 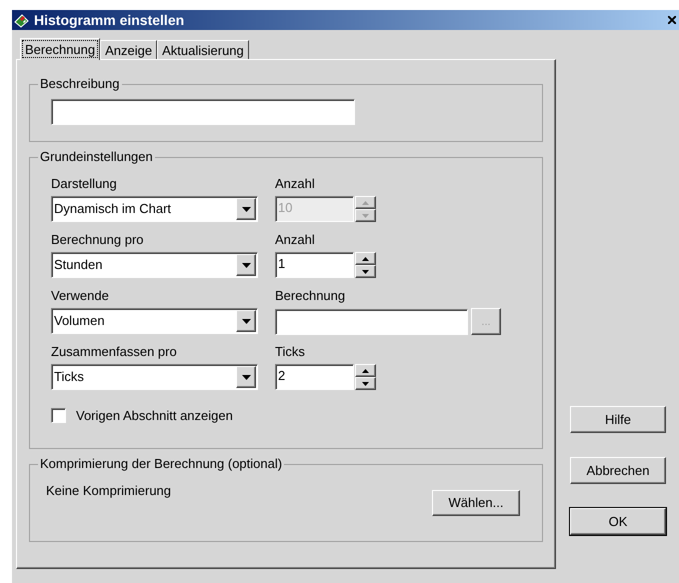 I want to click on input-field, so click(x=371, y=321).